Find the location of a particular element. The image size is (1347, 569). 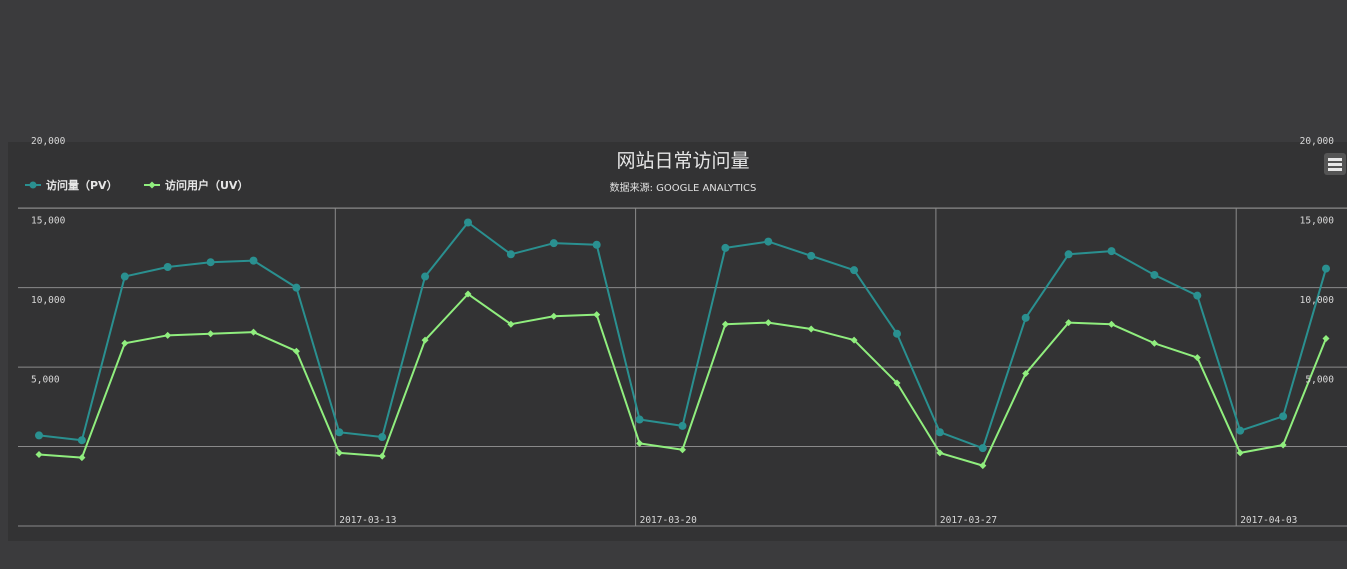

y-tick-label-right: 10,000 is located at coordinates (1317, 300).